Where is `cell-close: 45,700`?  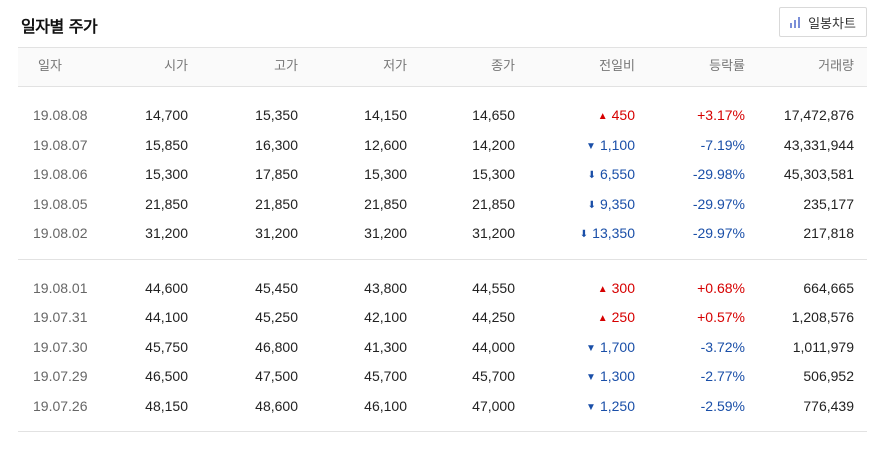 cell-close: 45,700 is located at coordinates (493, 376).